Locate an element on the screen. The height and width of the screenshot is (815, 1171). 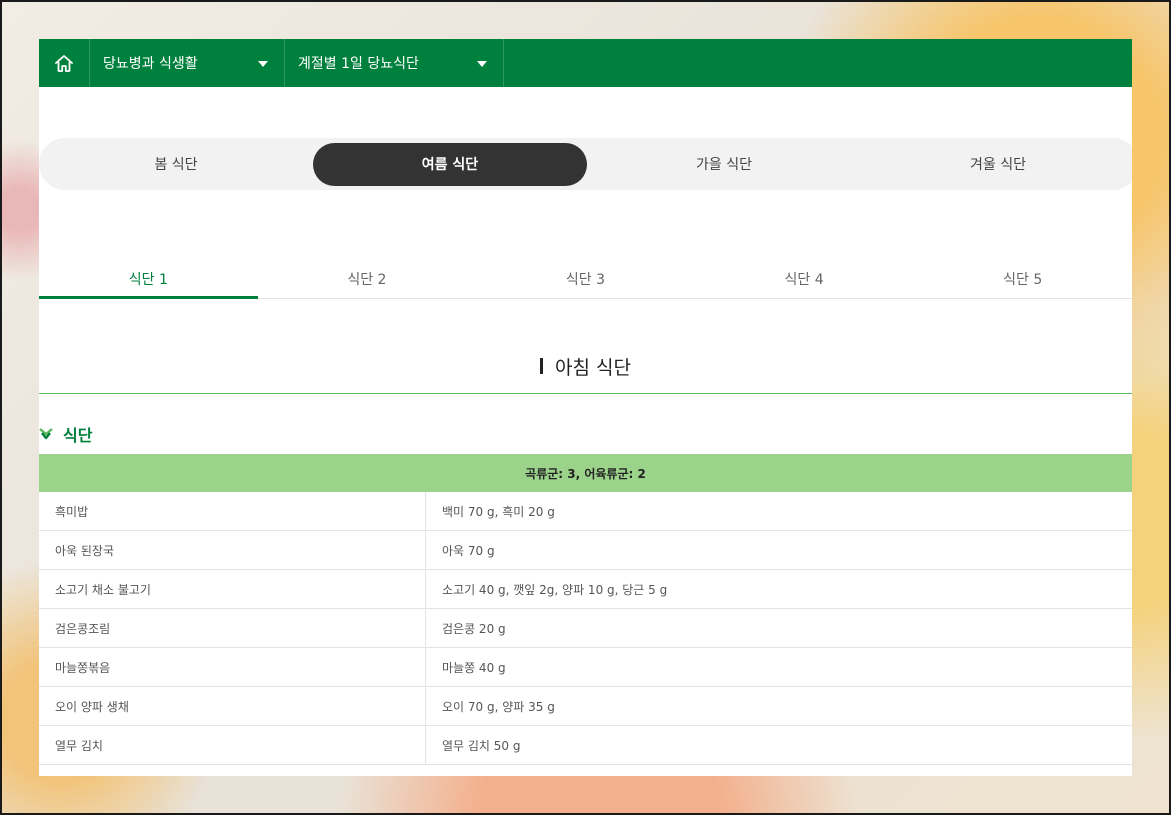
home-button is located at coordinates (64, 63).